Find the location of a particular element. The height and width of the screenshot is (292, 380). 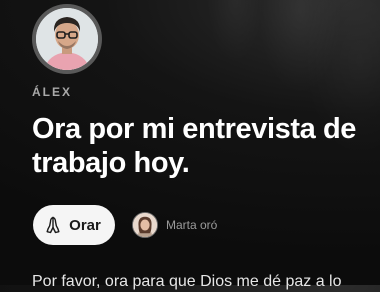

prayer-avatar is located at coordinates (145, 225).